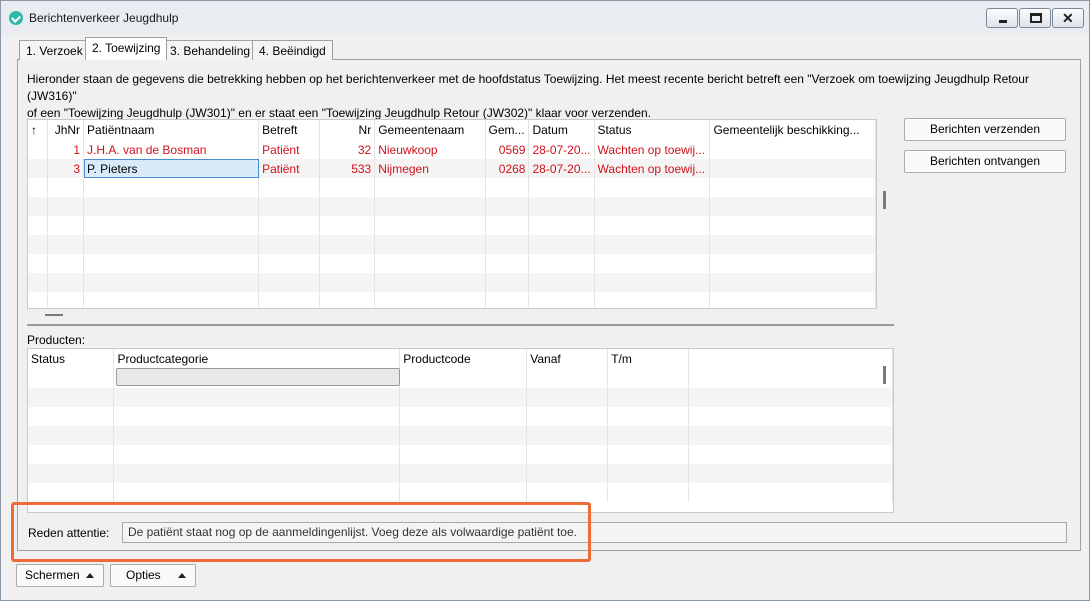  Describe the element at coordinates (210, 50) in the screenshot. I see `tab-behandeling: 3. Behandeling` at that location.